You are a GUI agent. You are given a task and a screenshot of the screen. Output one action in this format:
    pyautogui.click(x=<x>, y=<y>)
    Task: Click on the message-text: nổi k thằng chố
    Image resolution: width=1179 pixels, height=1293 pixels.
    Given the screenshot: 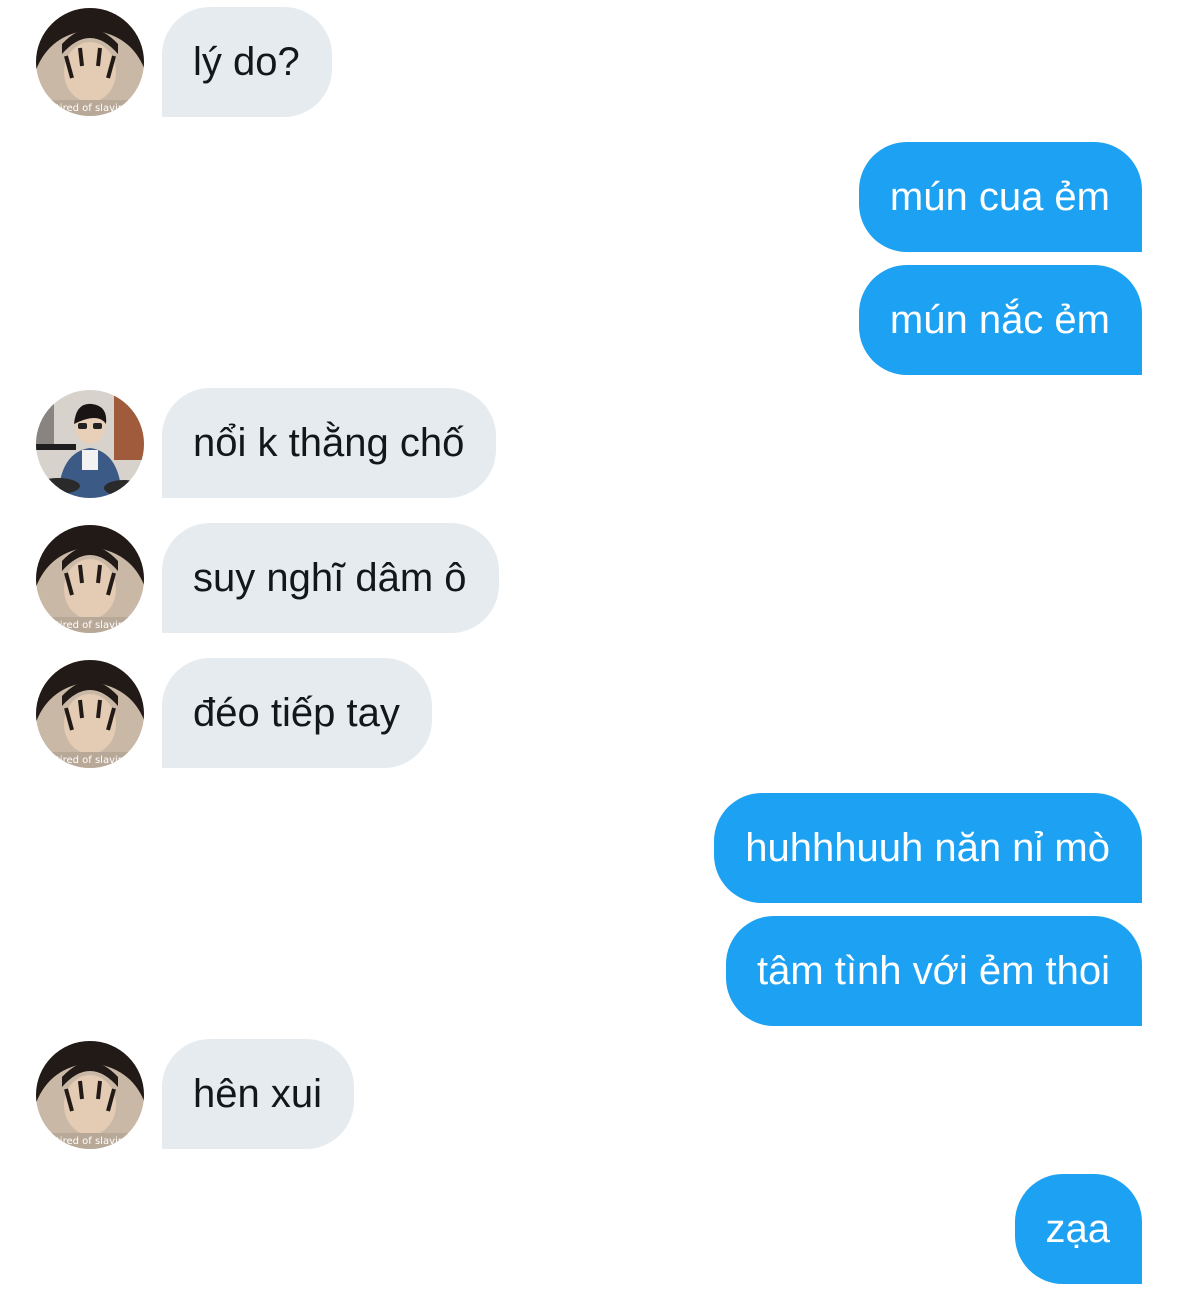 What is the action you would take?
    pyautogui.click(x=329, y=443)
    